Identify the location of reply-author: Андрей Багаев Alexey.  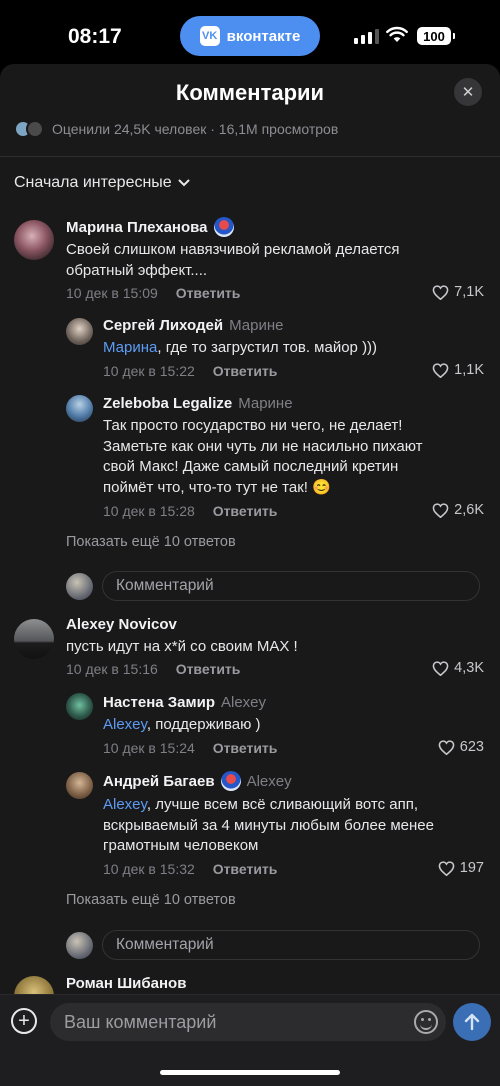
(197, 781).